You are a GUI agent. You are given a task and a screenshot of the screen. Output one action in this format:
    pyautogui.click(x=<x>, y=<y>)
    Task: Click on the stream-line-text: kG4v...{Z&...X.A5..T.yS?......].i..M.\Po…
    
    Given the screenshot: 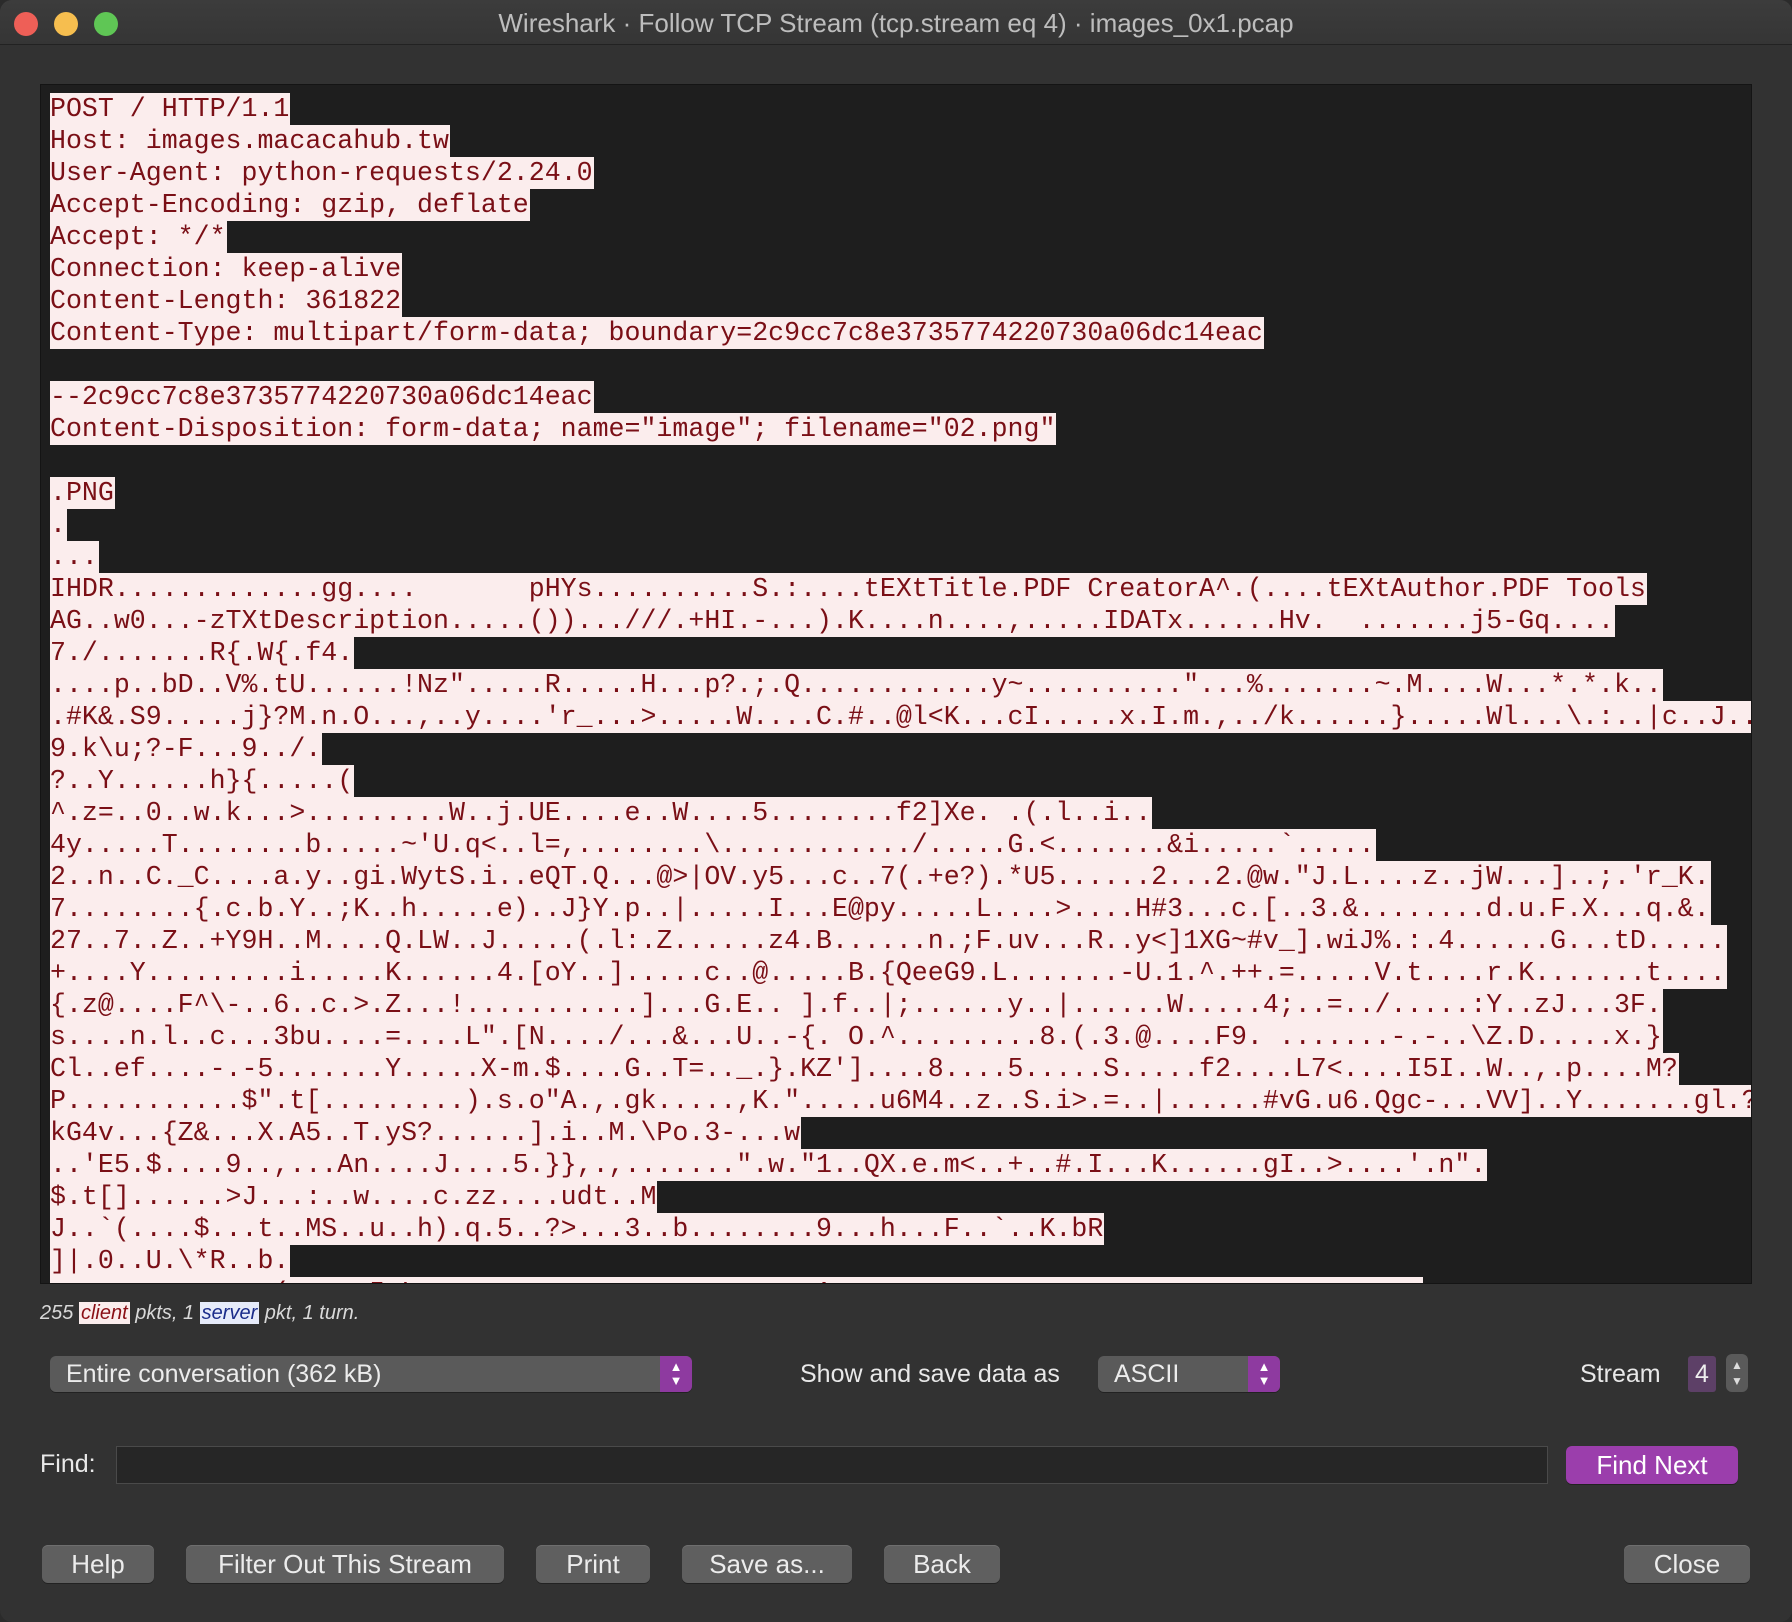 What is the action you would take?
    pyautogui.click(x=426, y=1133)
    